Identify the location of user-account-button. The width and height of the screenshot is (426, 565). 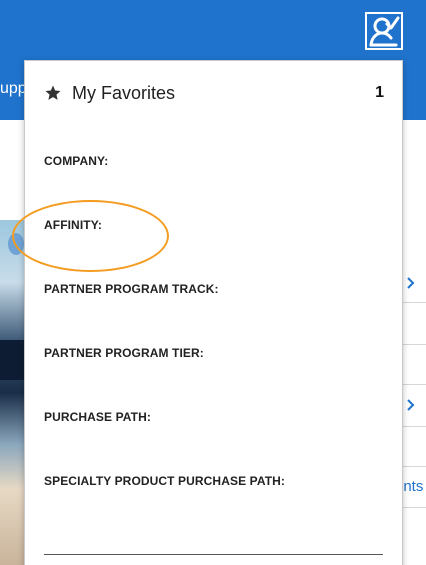
(384, 31).